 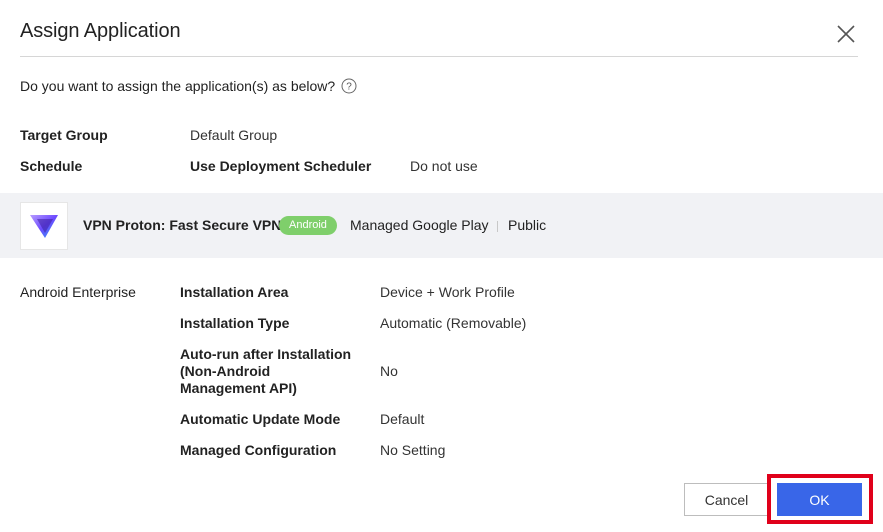 What do you see at coordinates (447, 292) in the screenshot?
I see `installation-area-value: Device + Work Profile` at bounding box center [447, 292].